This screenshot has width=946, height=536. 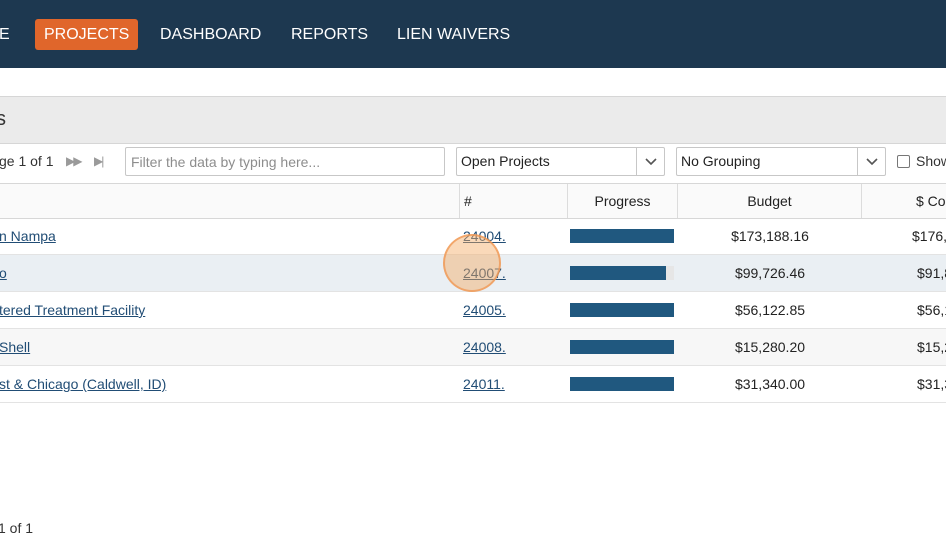 I want to click on cost-value: $176,, so click(x=929, y=236).